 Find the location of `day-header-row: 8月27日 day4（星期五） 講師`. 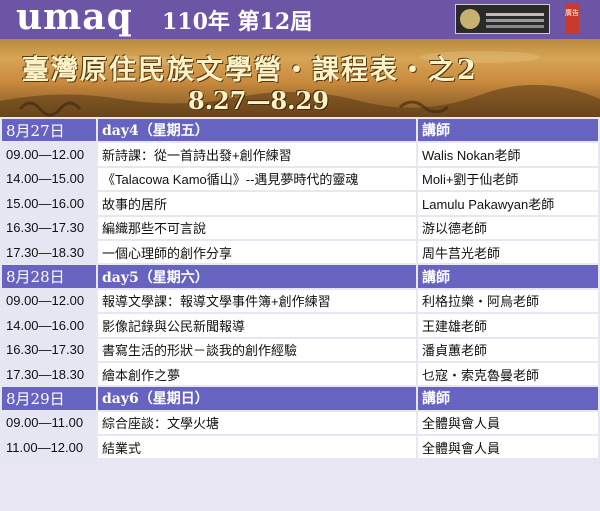

day-header-row: 8月27日 day4（星期五） 講師 is located at coordinates (300, 130).